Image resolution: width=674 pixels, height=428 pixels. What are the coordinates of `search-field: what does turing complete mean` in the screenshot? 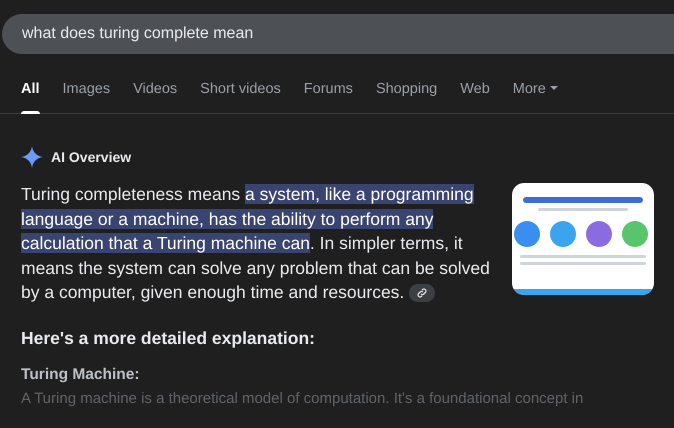 It's located at (338, 34).